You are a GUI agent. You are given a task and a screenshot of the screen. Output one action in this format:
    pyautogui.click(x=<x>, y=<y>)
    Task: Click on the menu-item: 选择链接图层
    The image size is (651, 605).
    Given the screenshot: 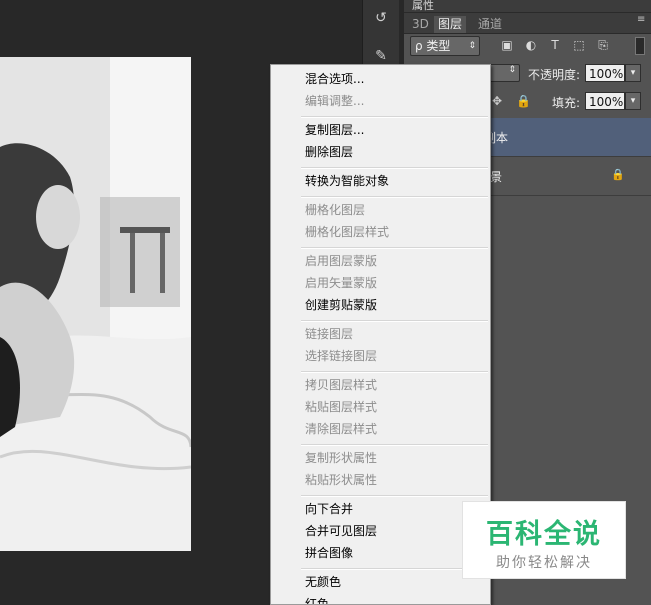 What is the action you would take?
    pyautogui.click(x=341, y=356)
    